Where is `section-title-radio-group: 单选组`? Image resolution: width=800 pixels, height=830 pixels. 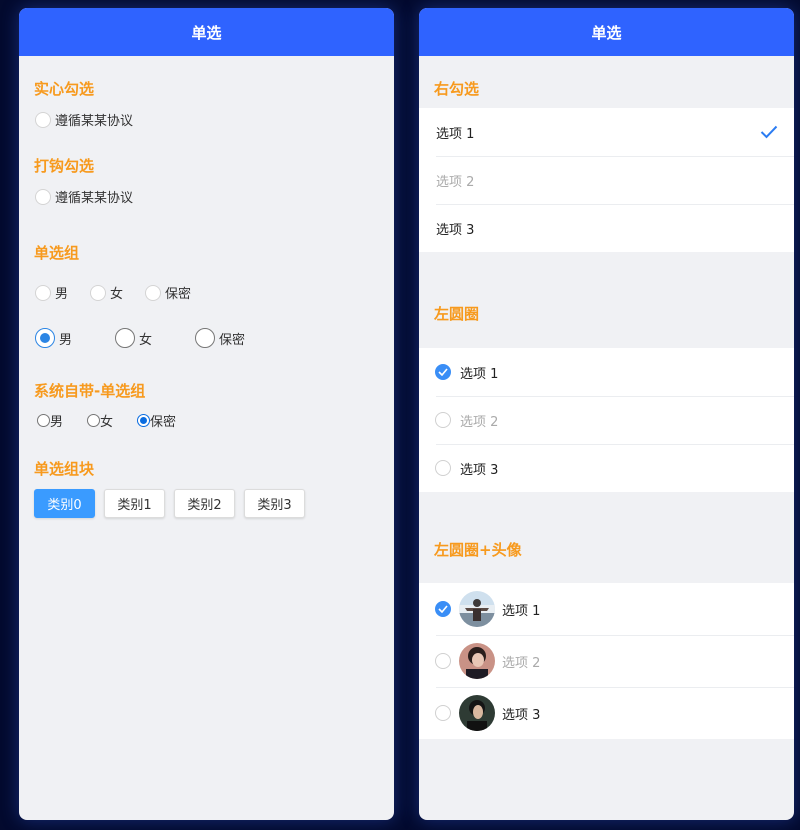 section-title-radio-group: 单选组 is located at coordinates (57, 253).